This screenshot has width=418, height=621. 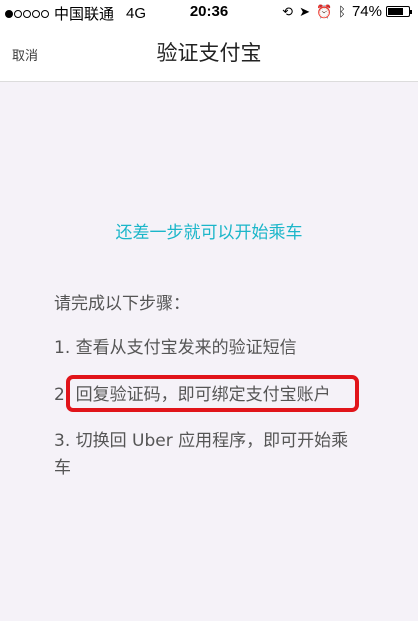 What do you see at coordinates (209, 12) in the screenshot?
I see `status-bar: 中国联通 4G 20:36 ⟲ ➤ ⏰ ᛒ 74%` at bounding box center [209, 12].